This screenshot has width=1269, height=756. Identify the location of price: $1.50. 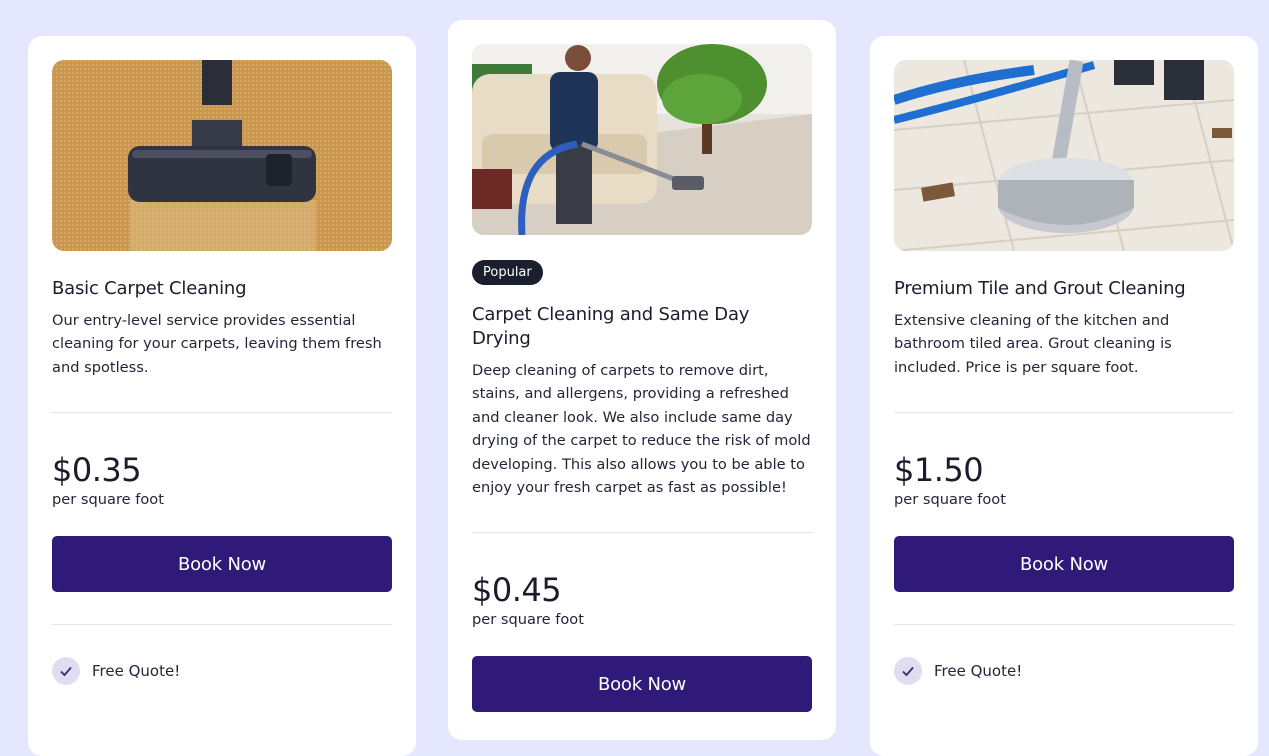
(939, 470).